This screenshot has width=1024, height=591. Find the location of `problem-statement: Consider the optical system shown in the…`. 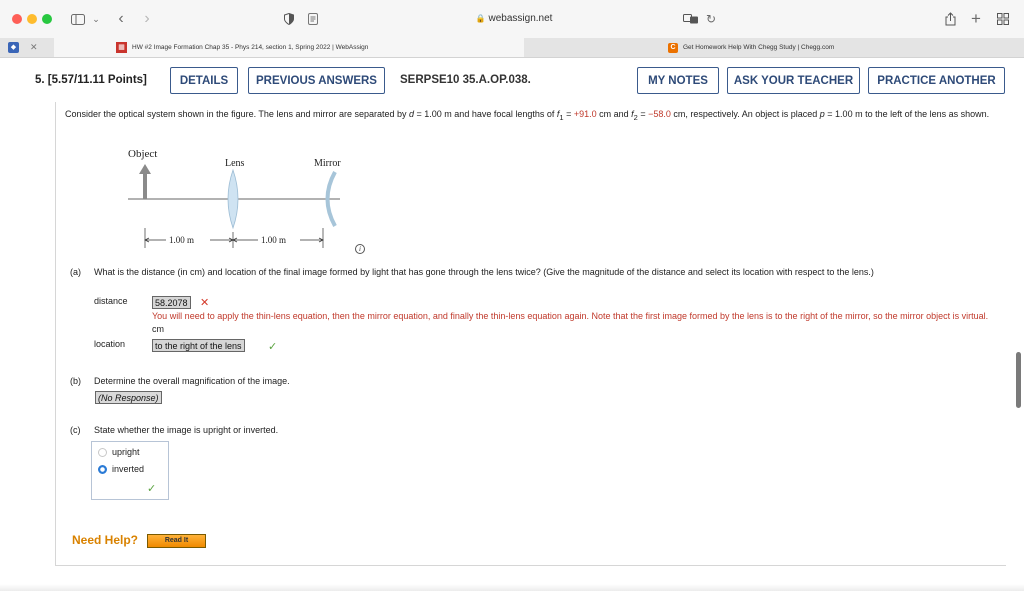

problem-statement: Consider the optical system shown in the… is located at coordinates (527, 115).